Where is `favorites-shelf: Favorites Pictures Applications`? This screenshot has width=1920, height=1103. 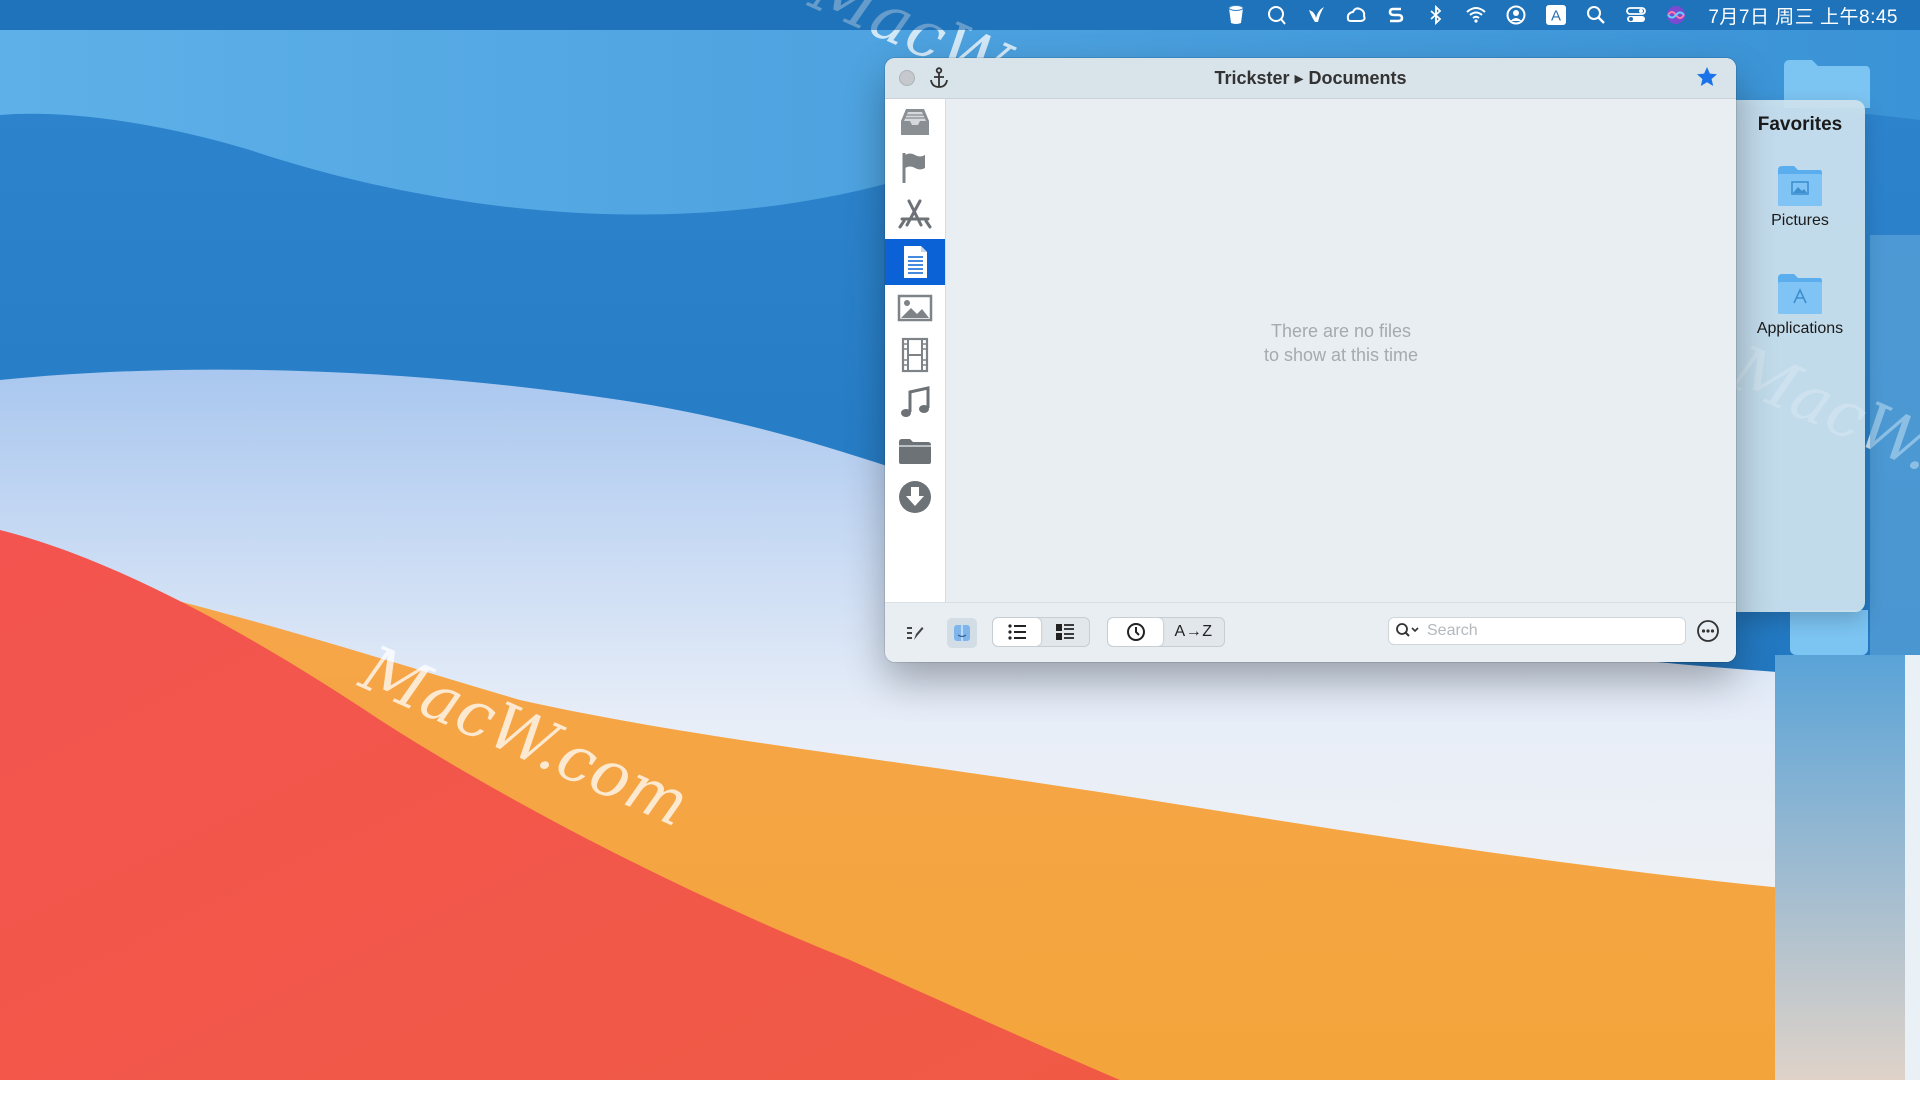 favorites-shelf: Favorites Pictures Applications is located at coordinates (1800, 356).